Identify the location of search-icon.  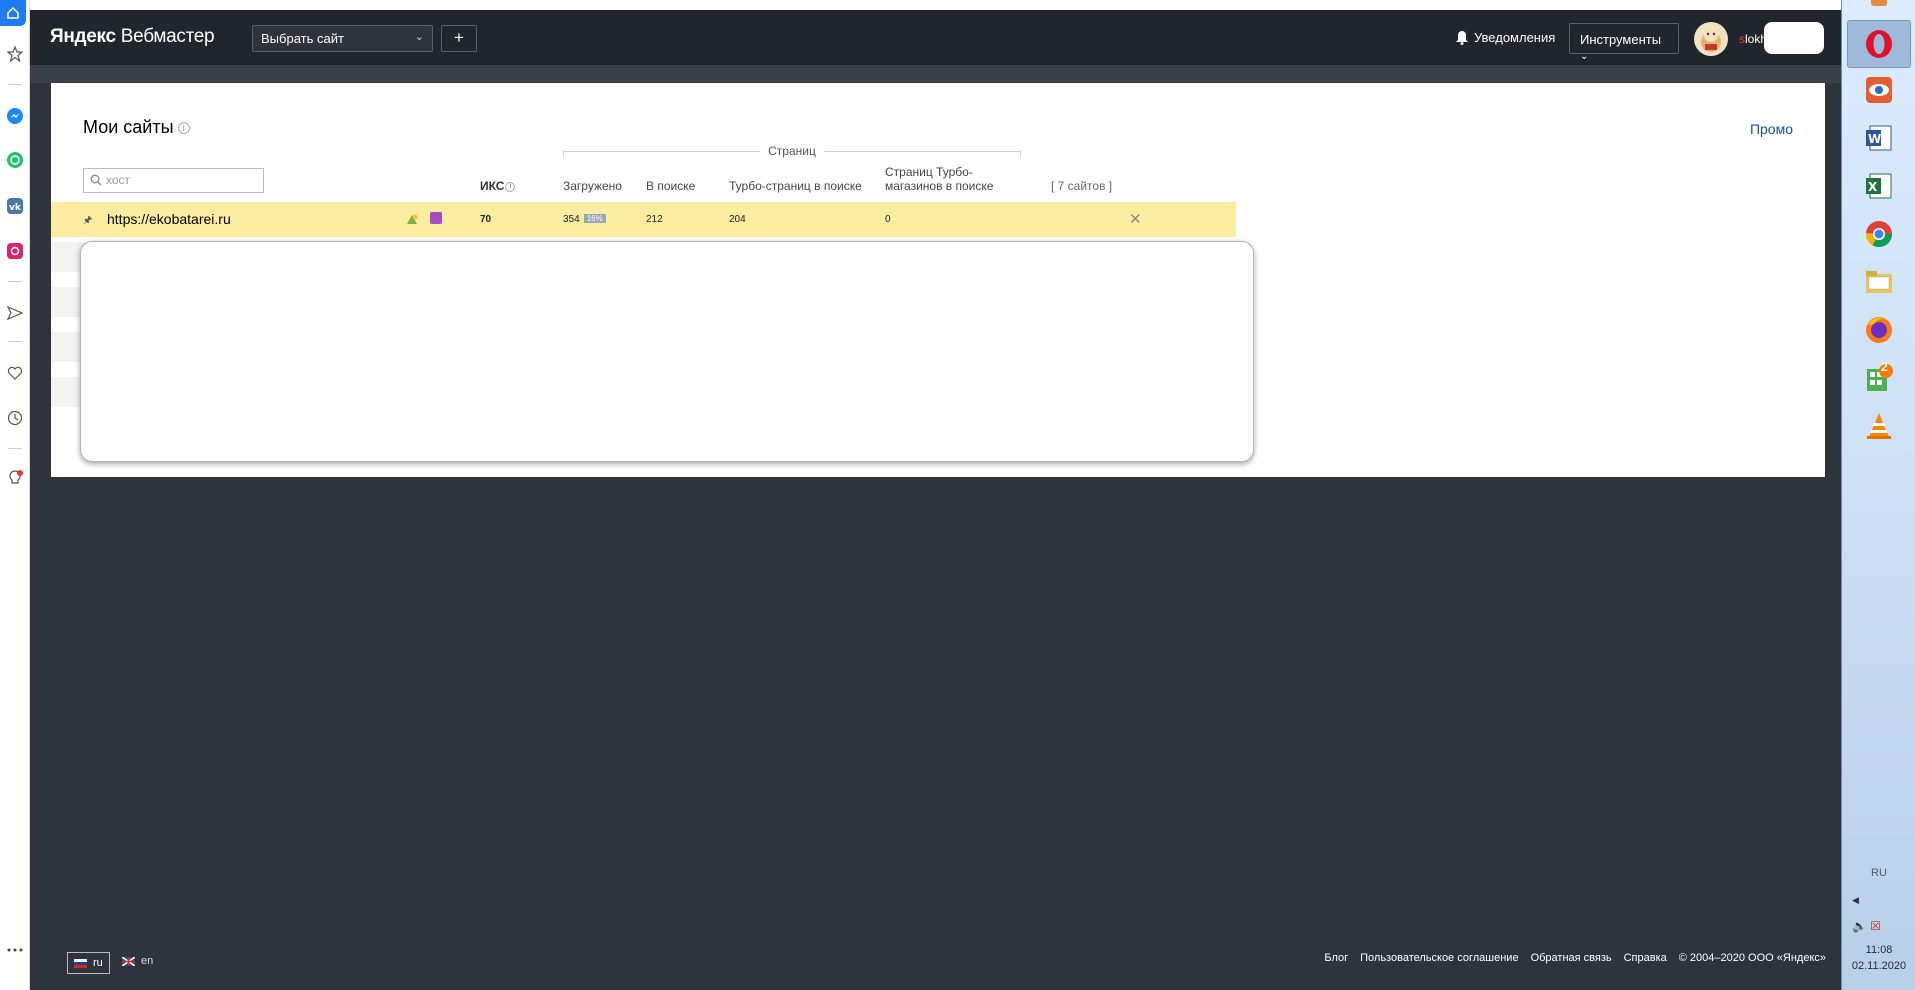
(96, 180).